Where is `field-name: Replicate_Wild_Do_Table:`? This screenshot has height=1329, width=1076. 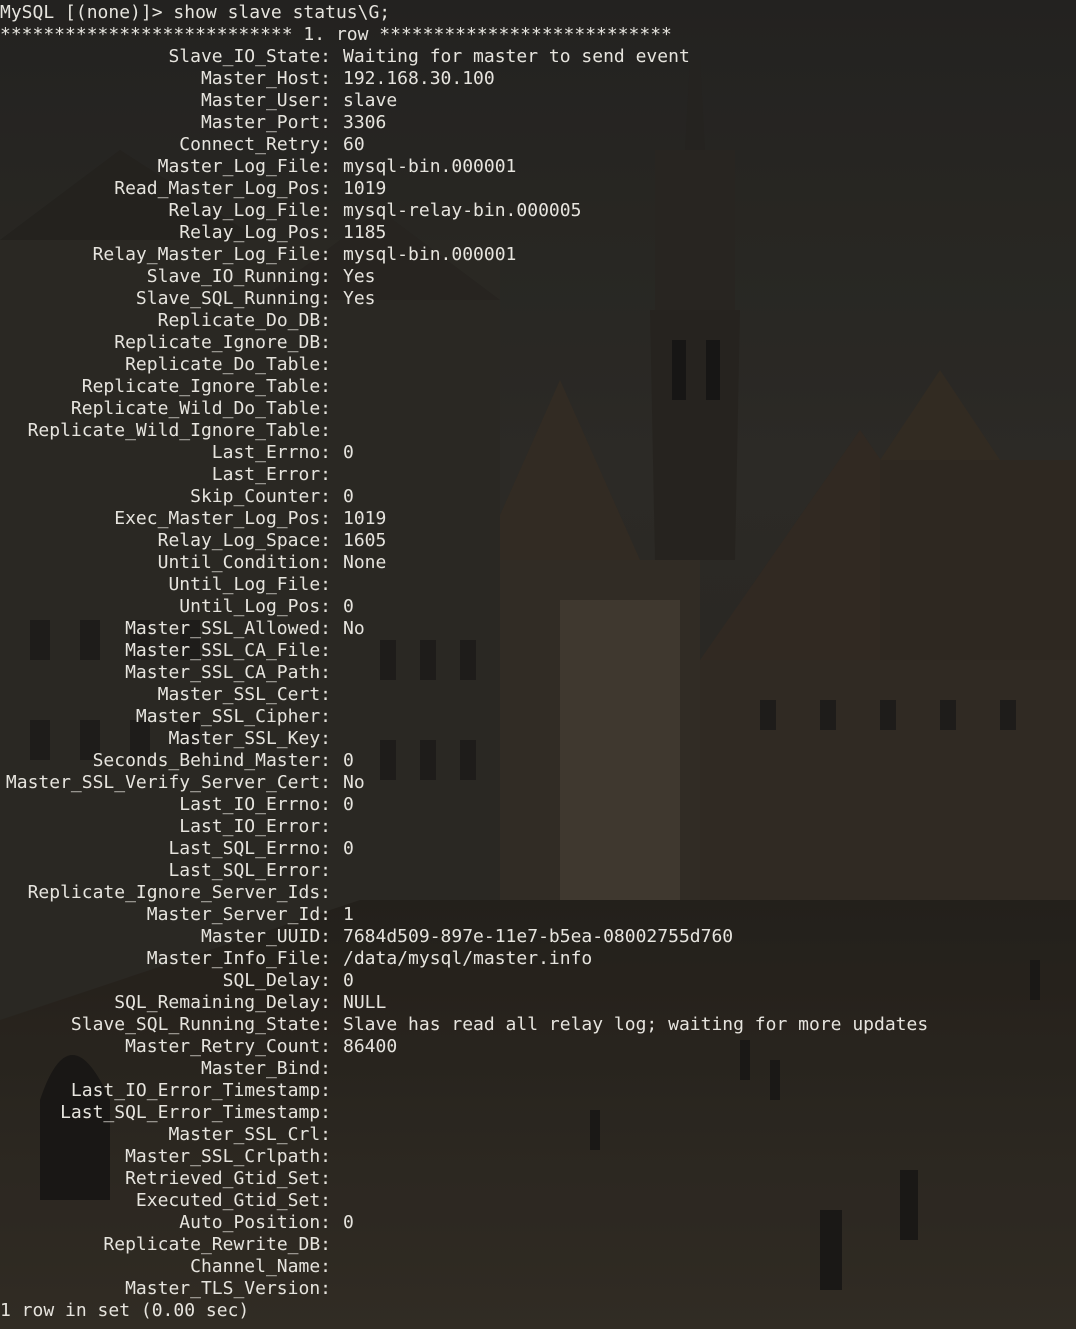
field-name: Replicate_Wild_Do_Table: is located at coordinates (200, 408).